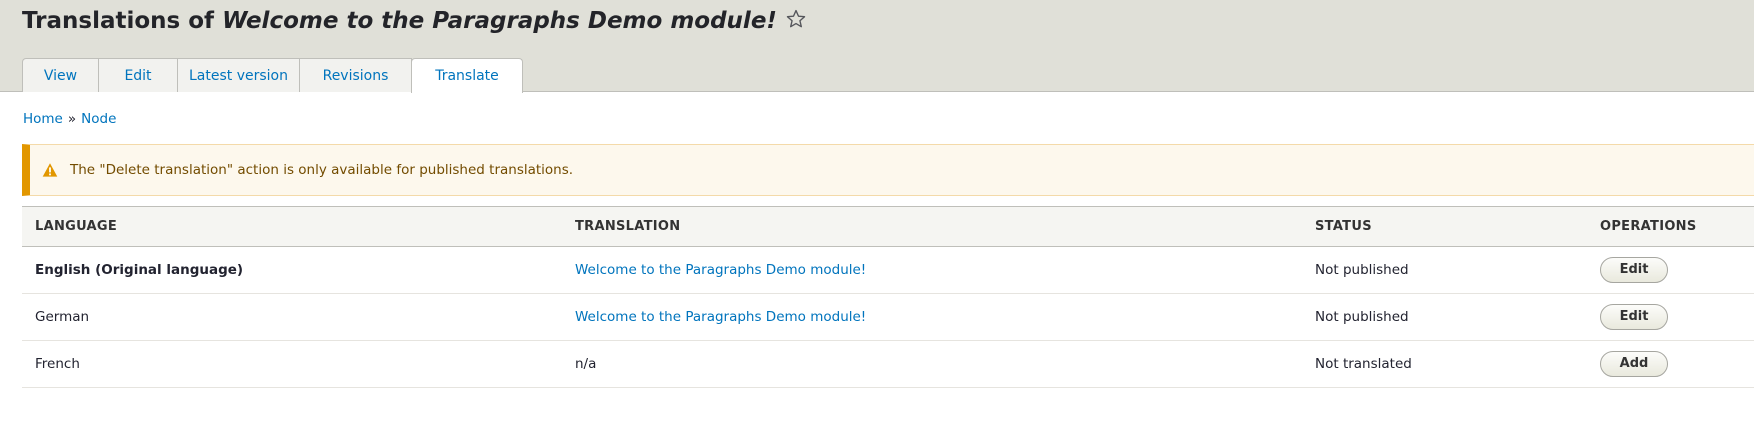 The height and width of the screenshot is (437, 1754). Describe the element at coordinates (238, 75) in the screenshot. I see `tab-latest-version: Latest version` at that location.